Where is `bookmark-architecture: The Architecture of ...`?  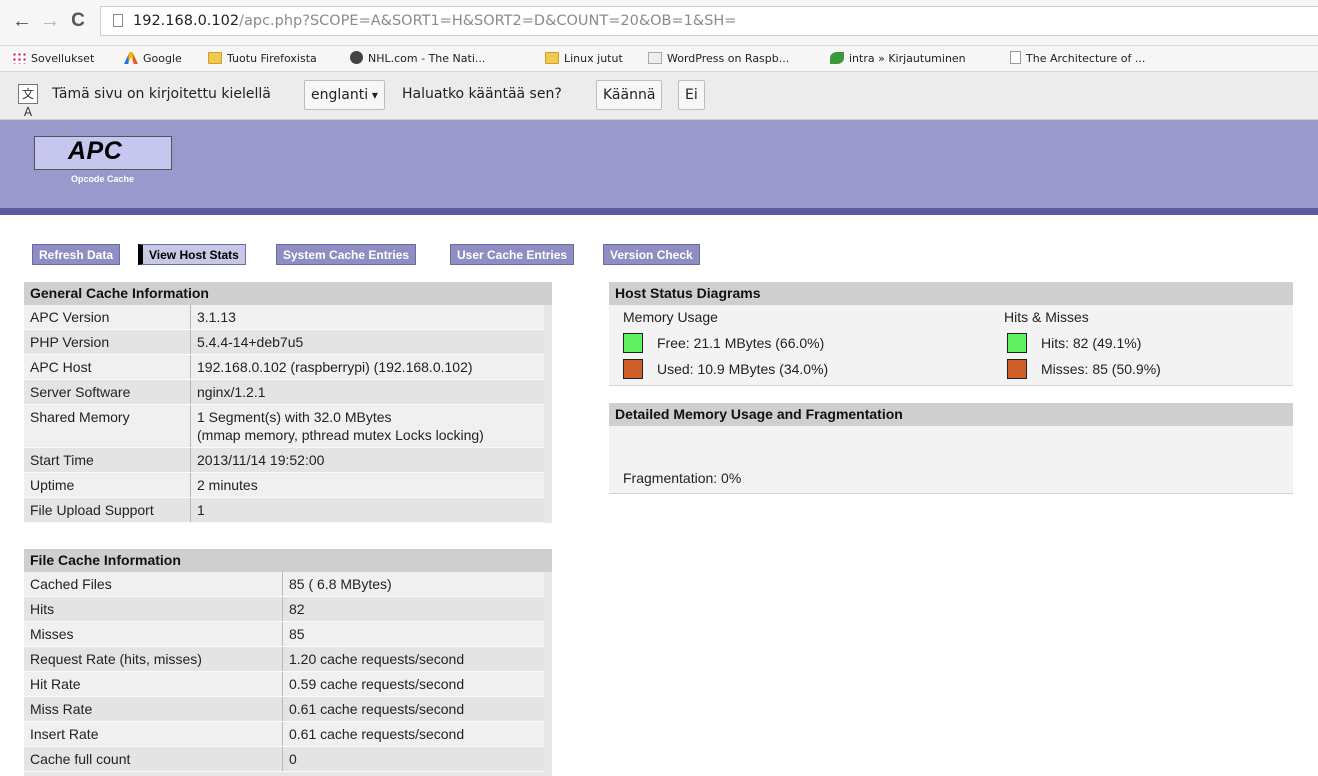
bookmark-architecture: The Architecture of ... is located at coordinates (1077, 58).